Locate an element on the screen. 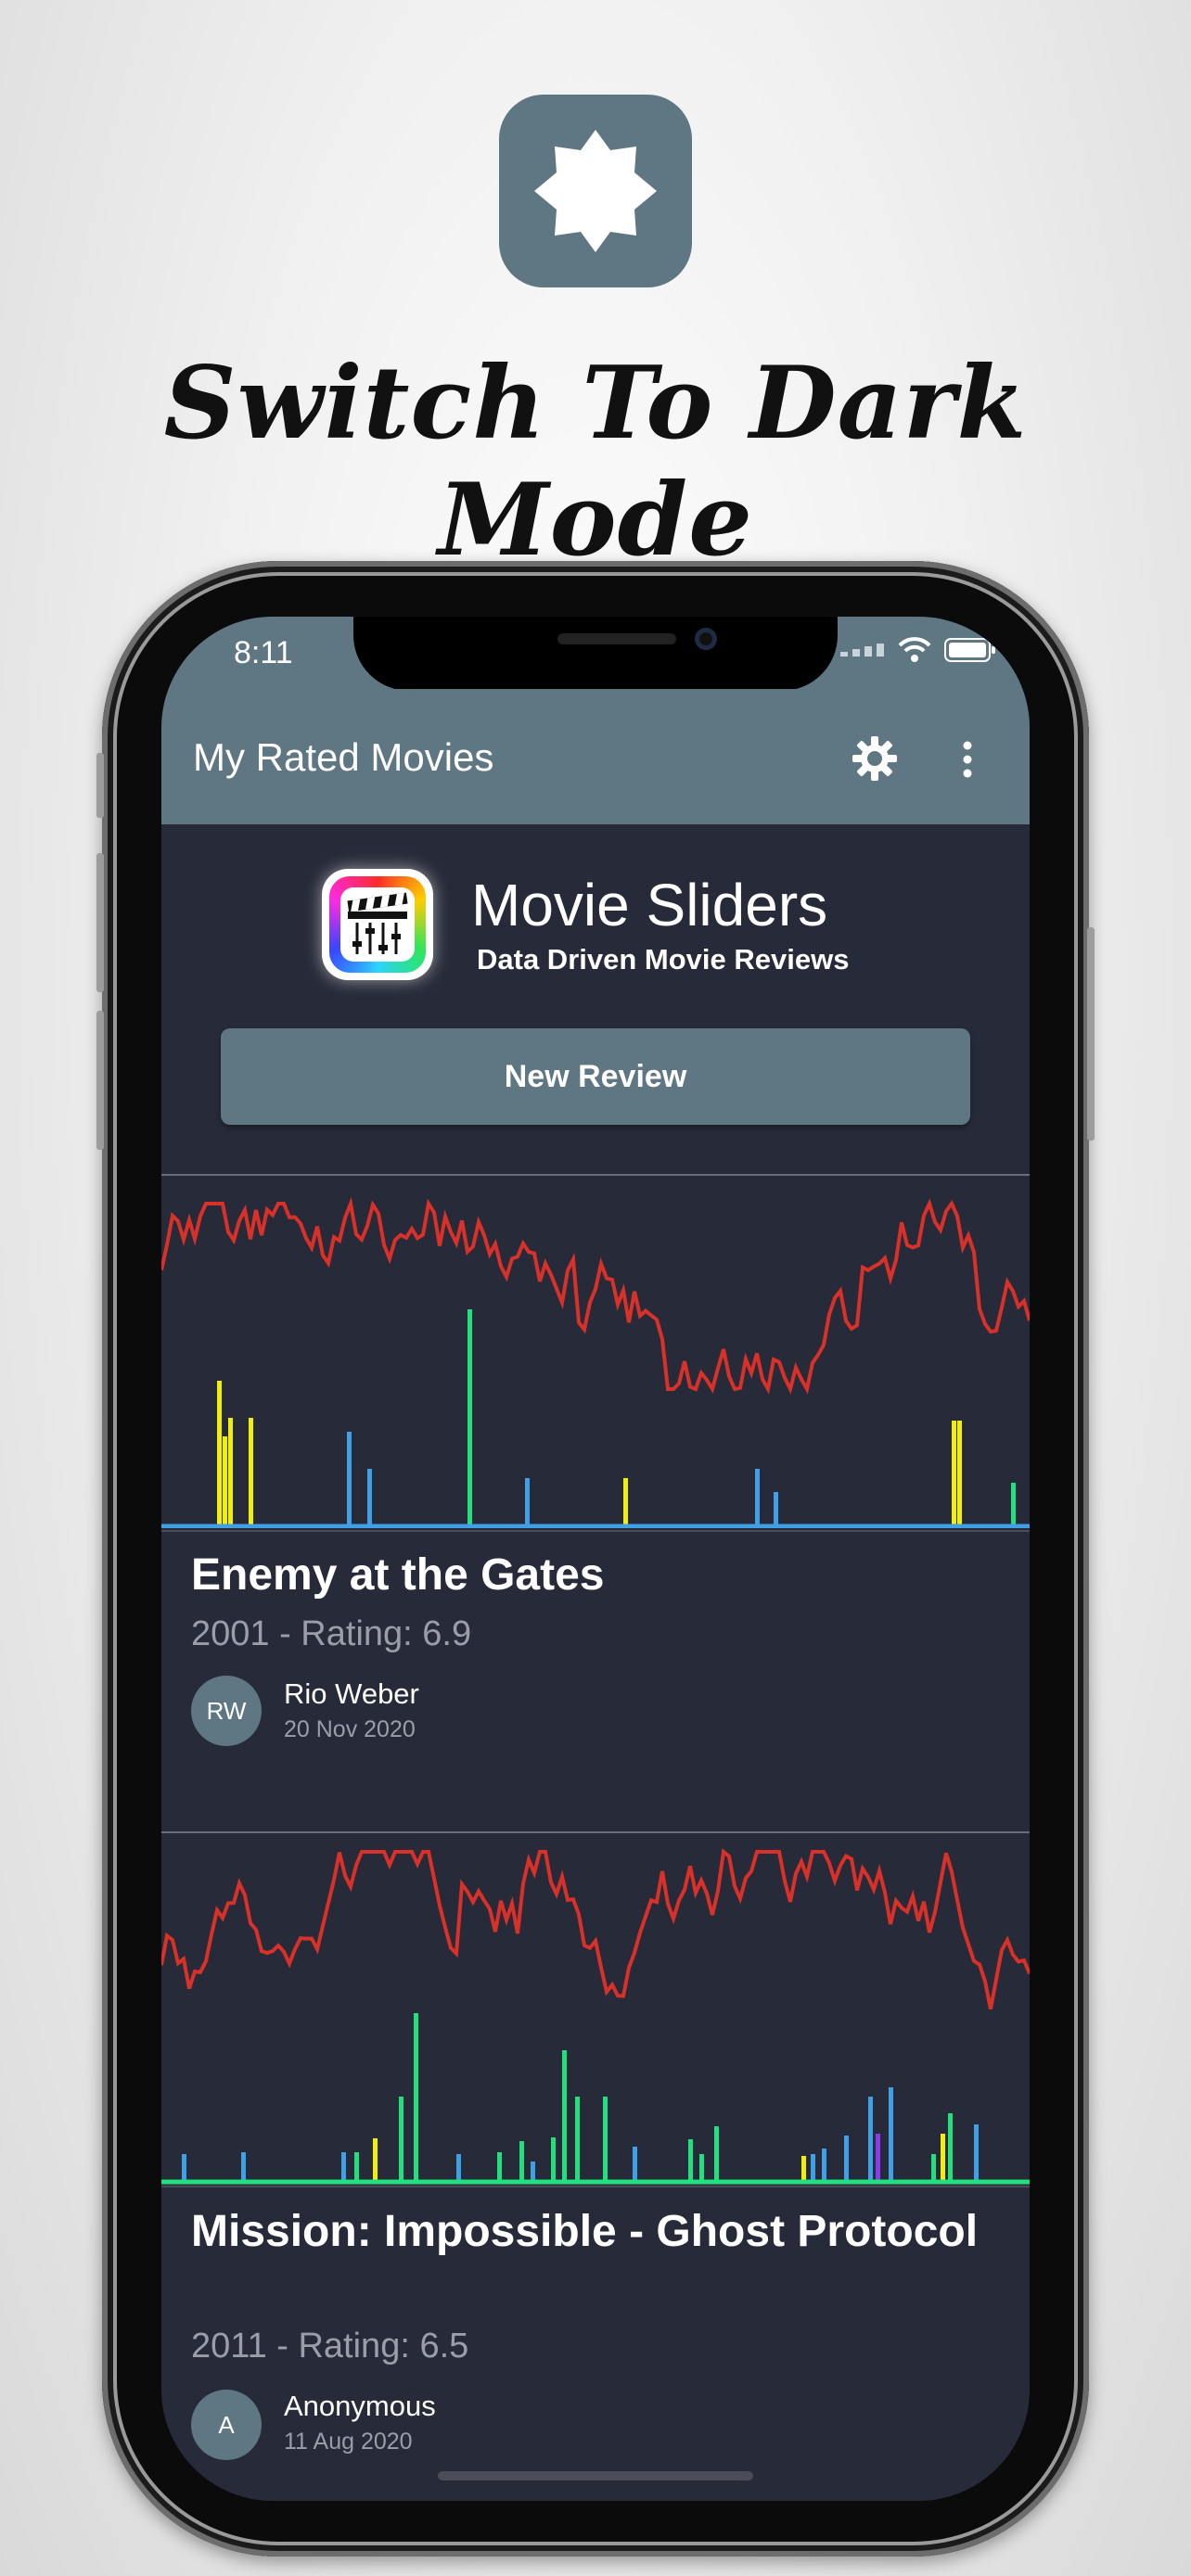 The width and height of the screenshot is (1191, 2576). status-bar: 8:11 is located at coordinates (595, 654).